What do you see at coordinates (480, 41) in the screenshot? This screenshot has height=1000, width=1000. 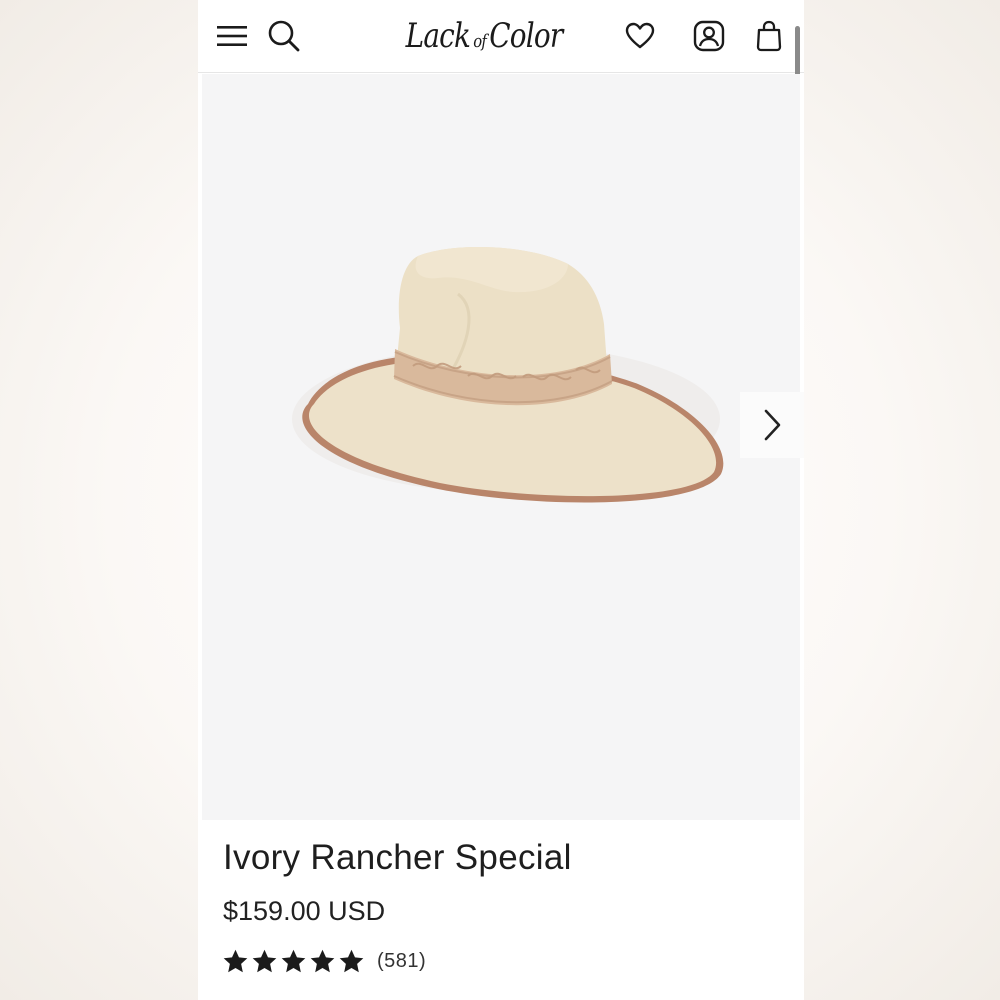 I see `brand-logo-word: of` at bounding box center [480, 41].